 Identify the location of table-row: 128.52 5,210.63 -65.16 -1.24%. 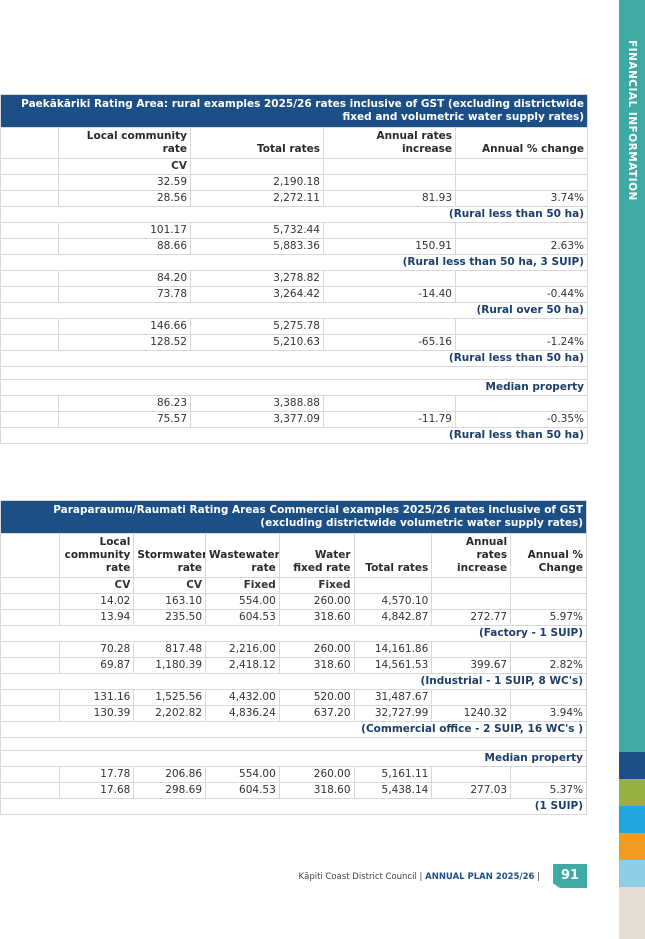
(294, 342).